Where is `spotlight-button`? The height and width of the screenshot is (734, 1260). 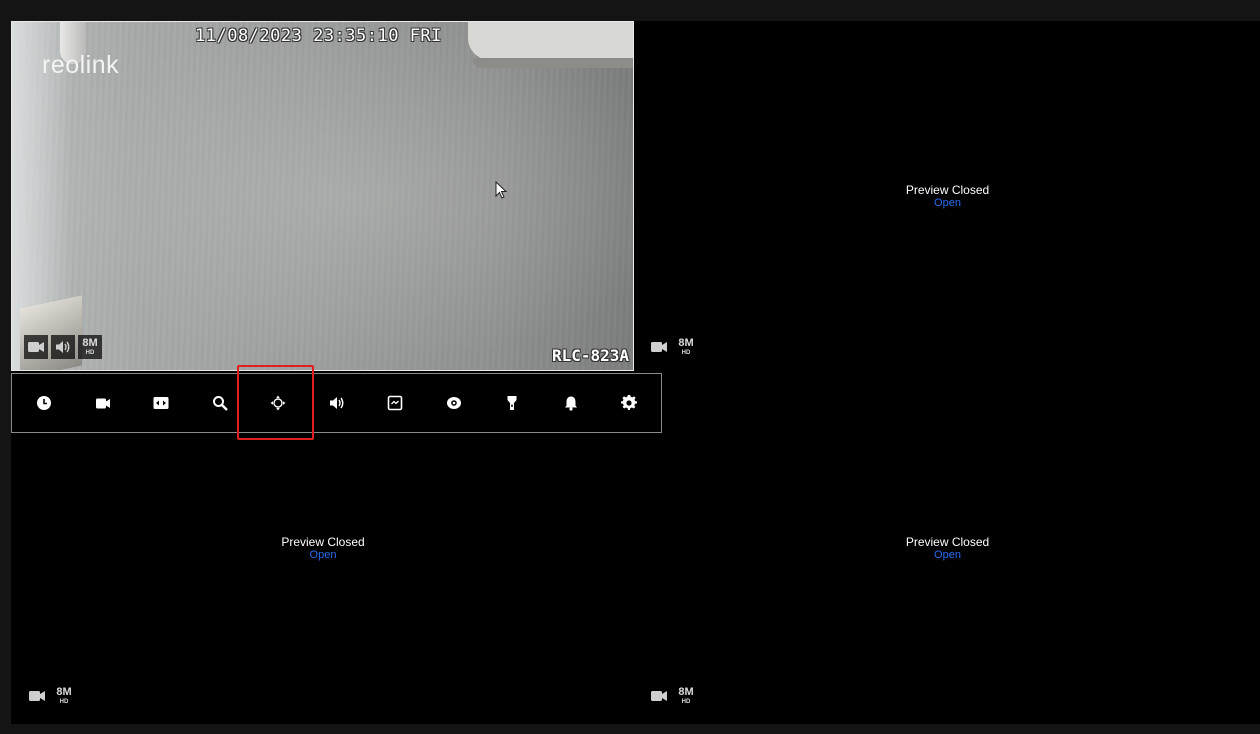 spotlight-button is located at coordinates (512, 403).